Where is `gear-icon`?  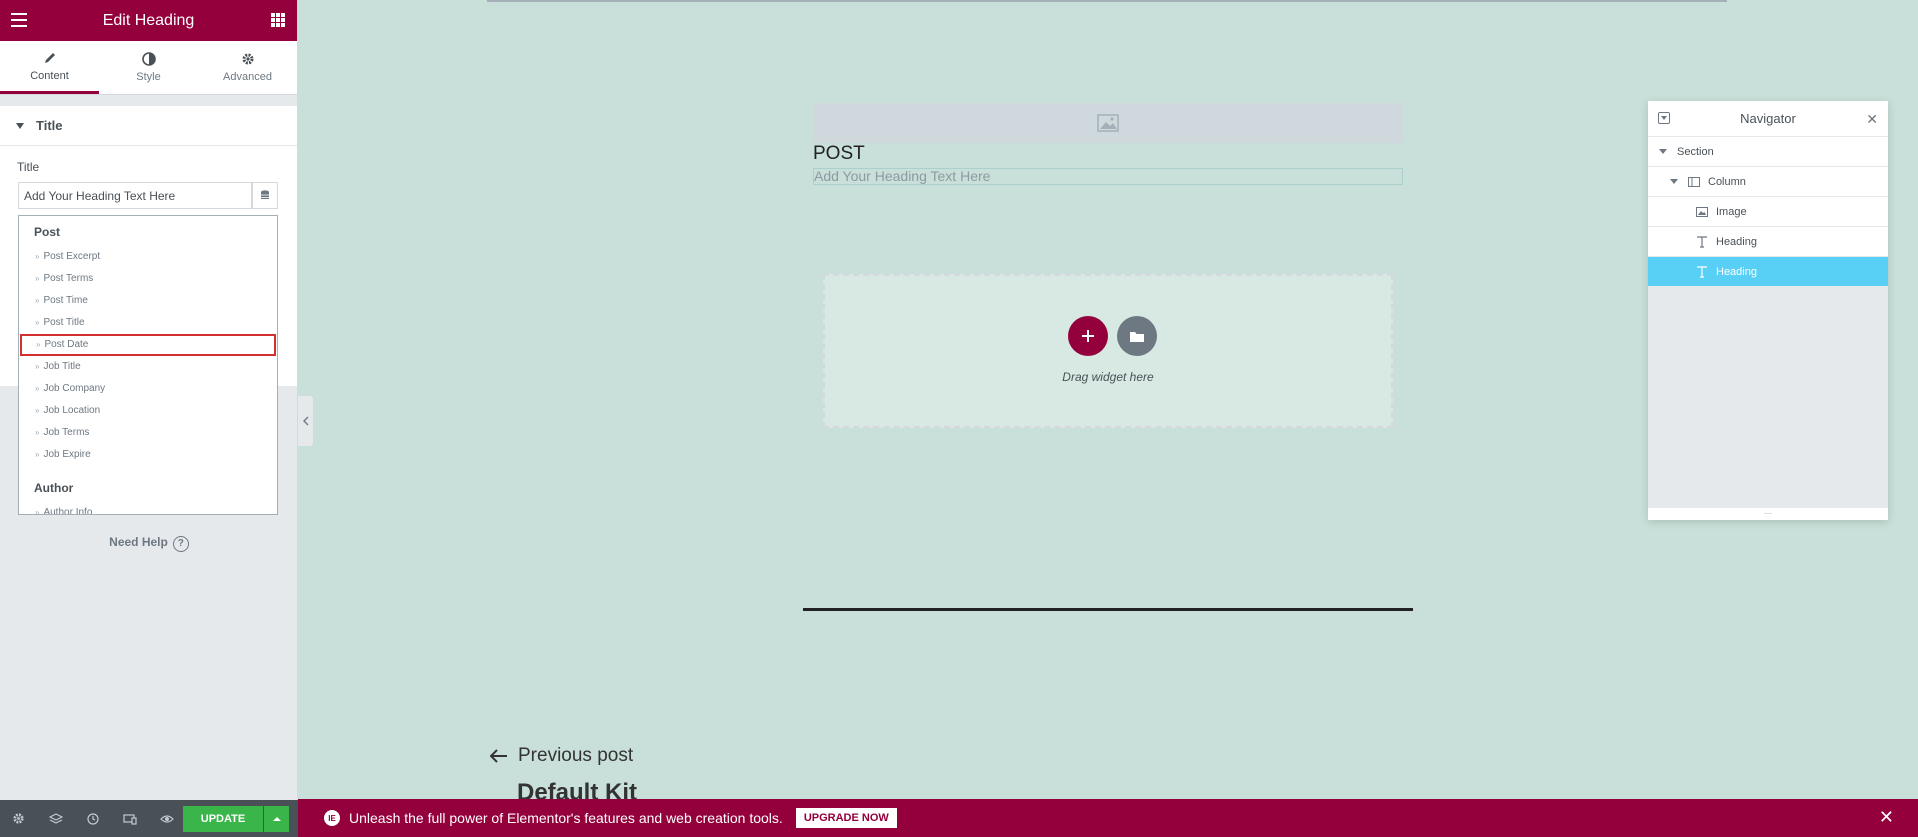
gear-icon is located at coordinates (247, 59).